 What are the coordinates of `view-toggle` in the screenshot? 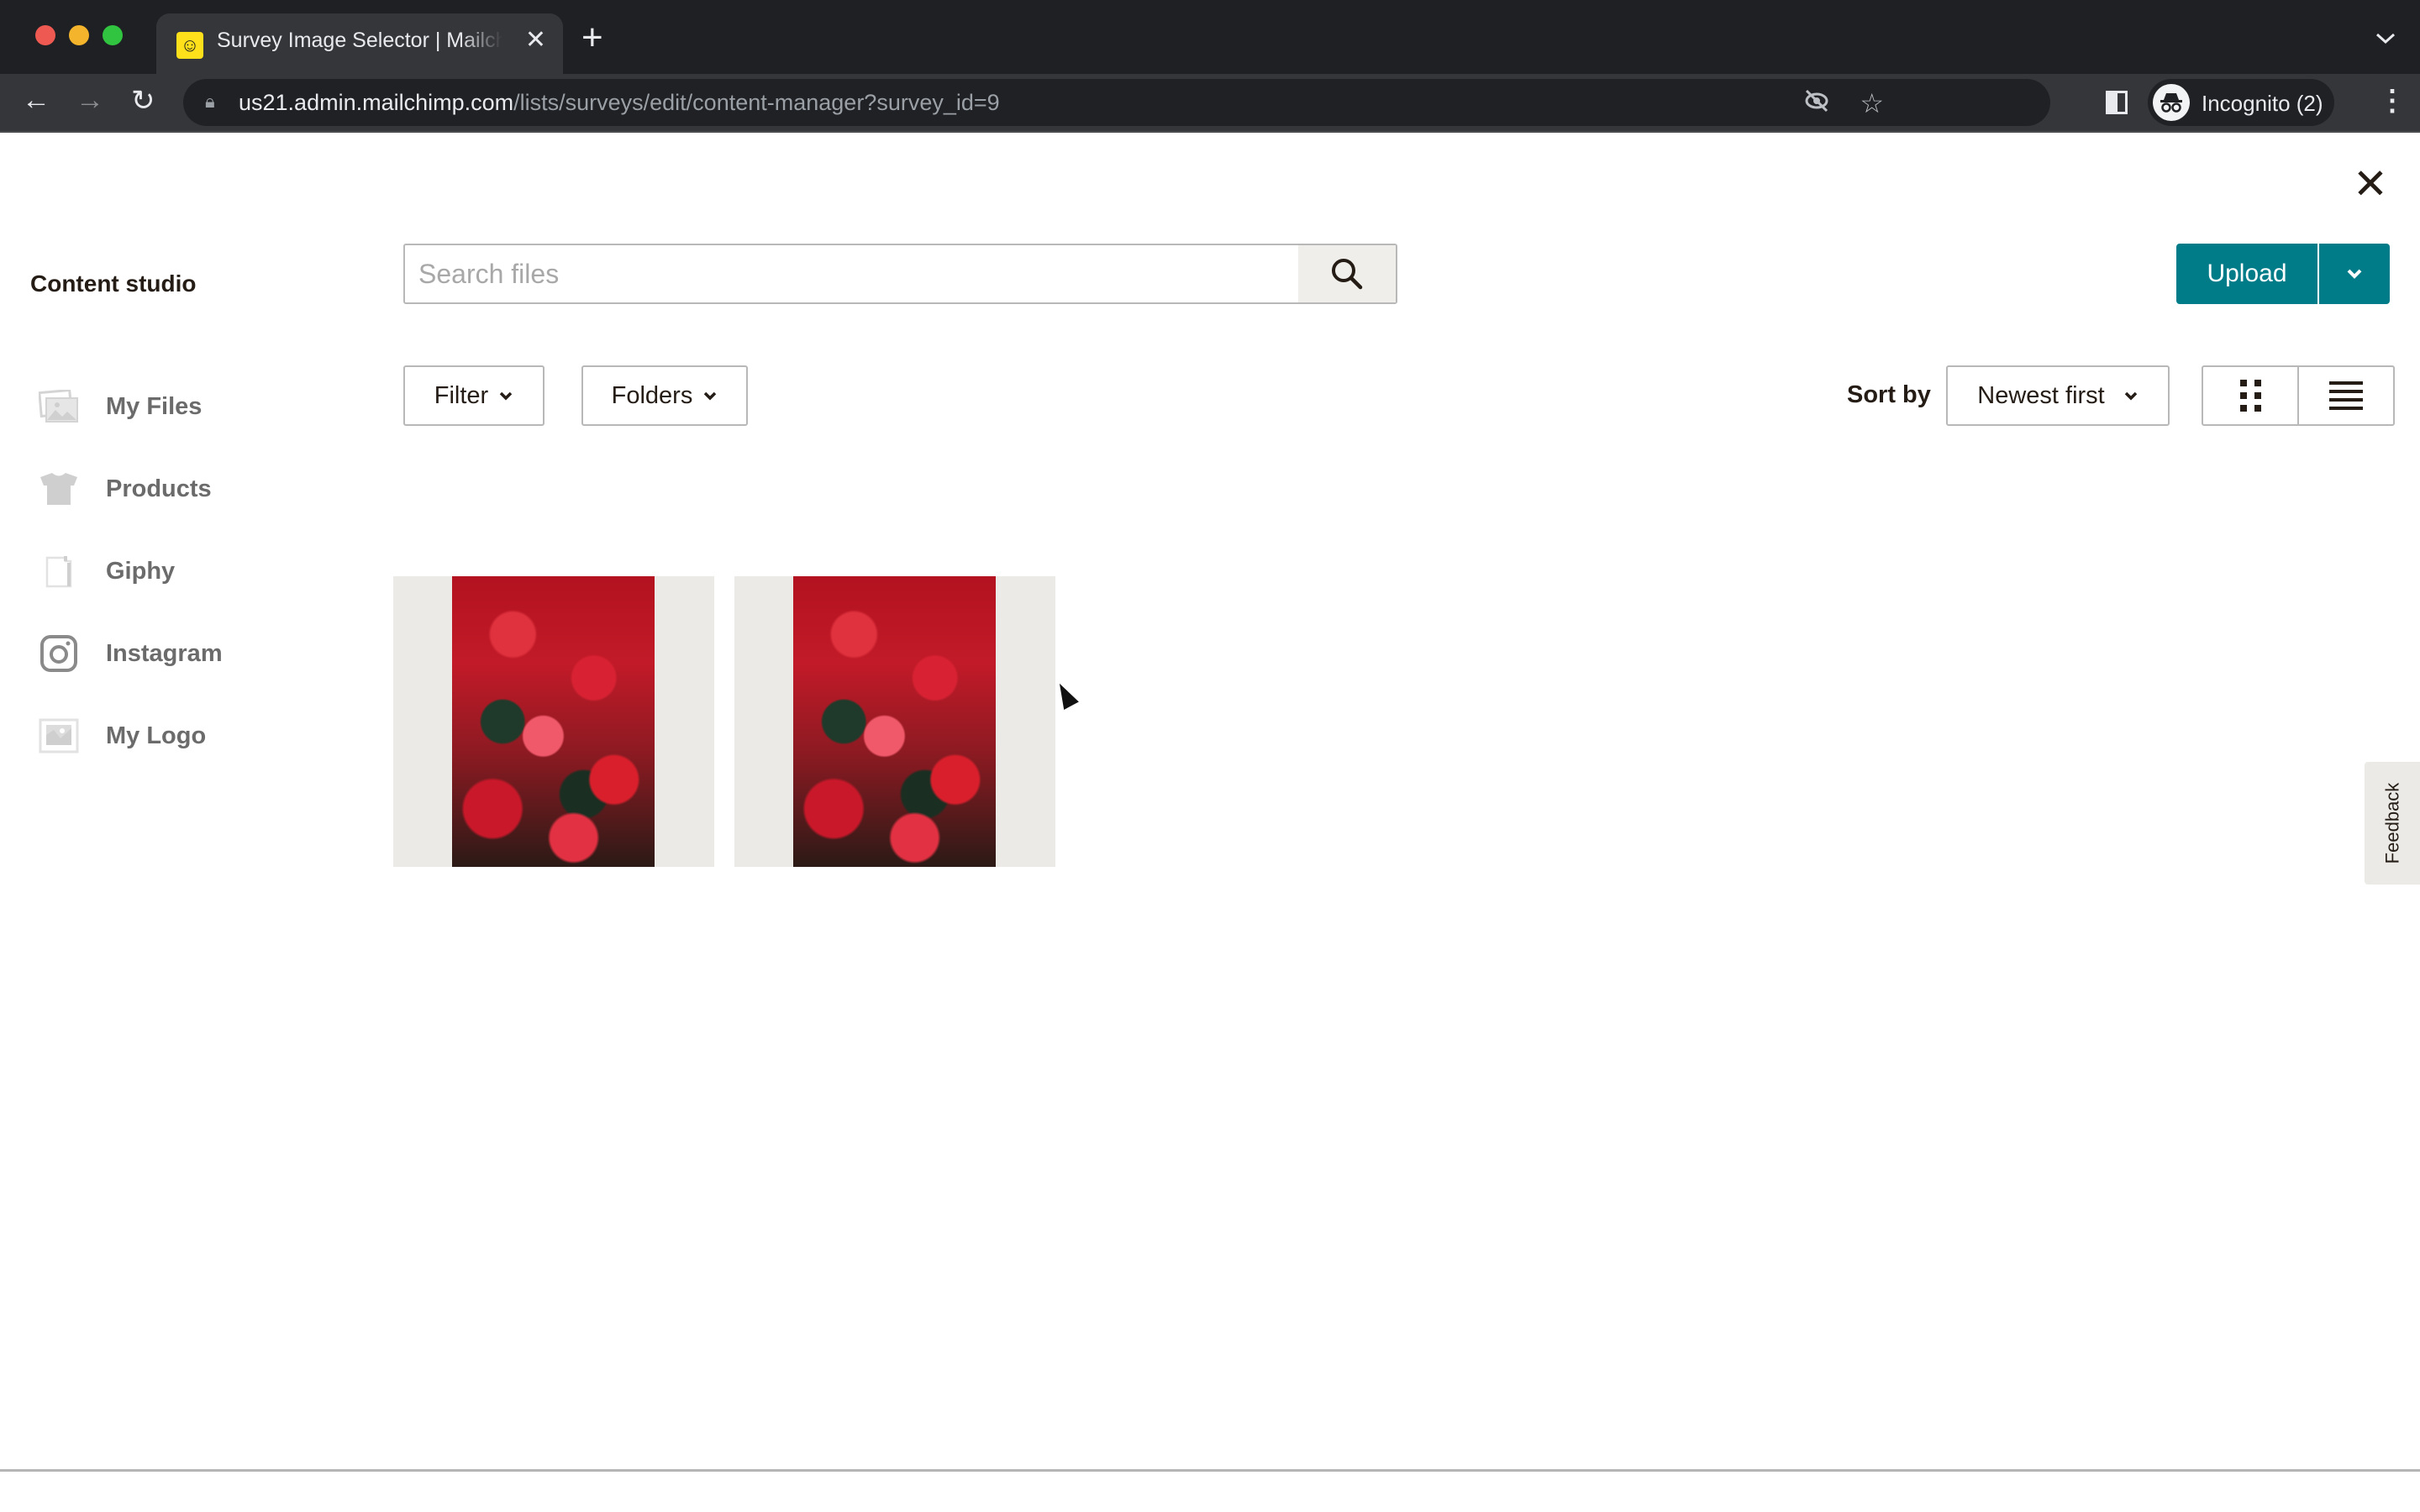 It's located at (2298, 395).